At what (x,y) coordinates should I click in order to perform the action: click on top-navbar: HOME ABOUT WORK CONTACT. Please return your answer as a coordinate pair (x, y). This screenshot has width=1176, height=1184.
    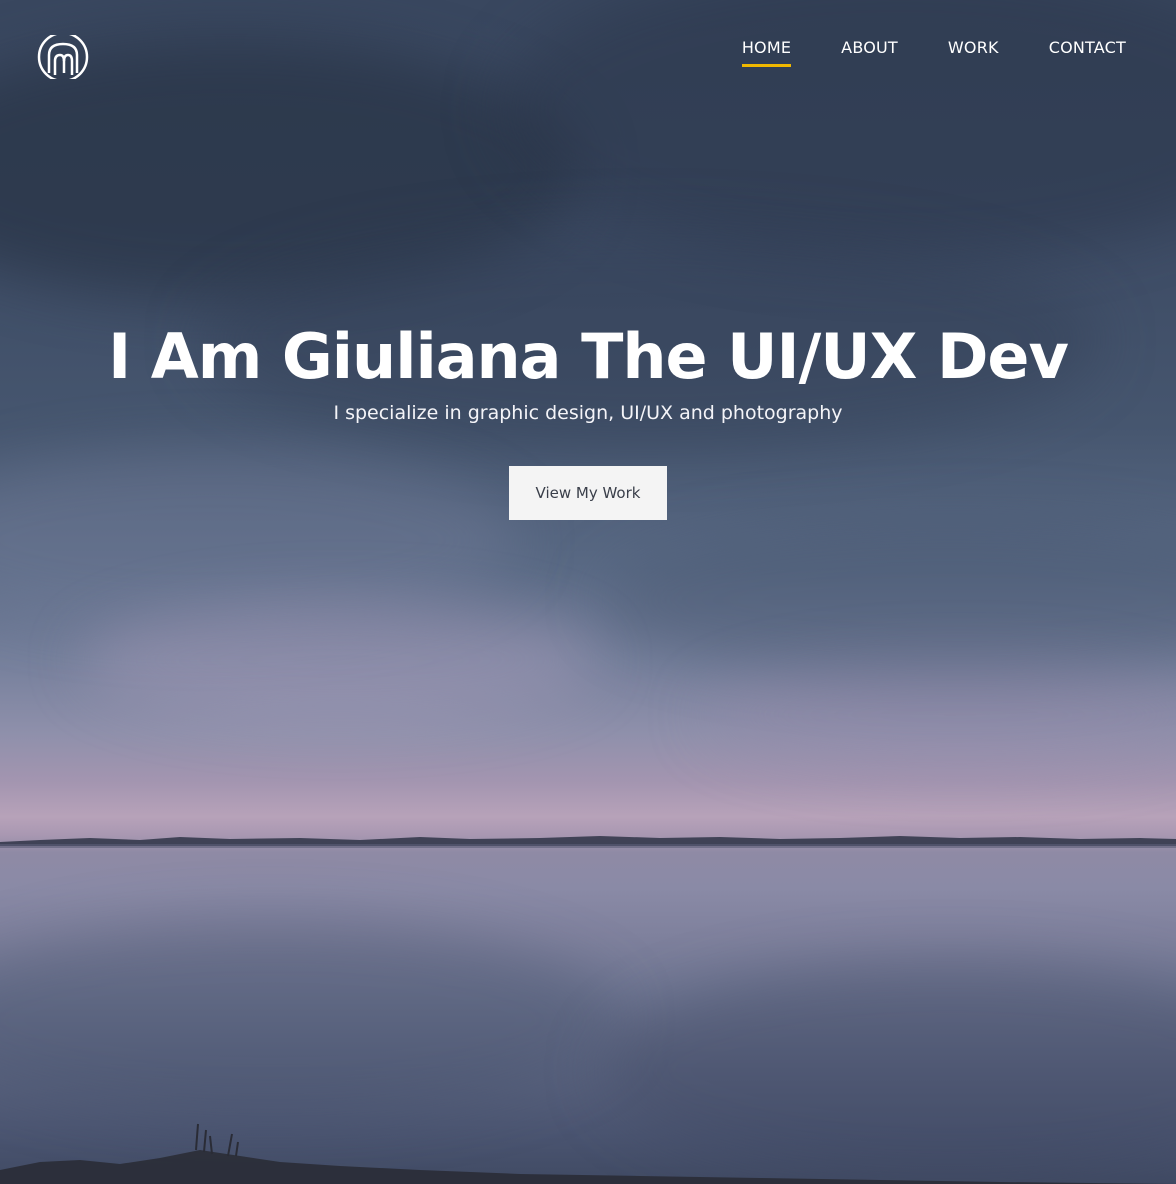
    Looking at the image, I should click on (588, 55).